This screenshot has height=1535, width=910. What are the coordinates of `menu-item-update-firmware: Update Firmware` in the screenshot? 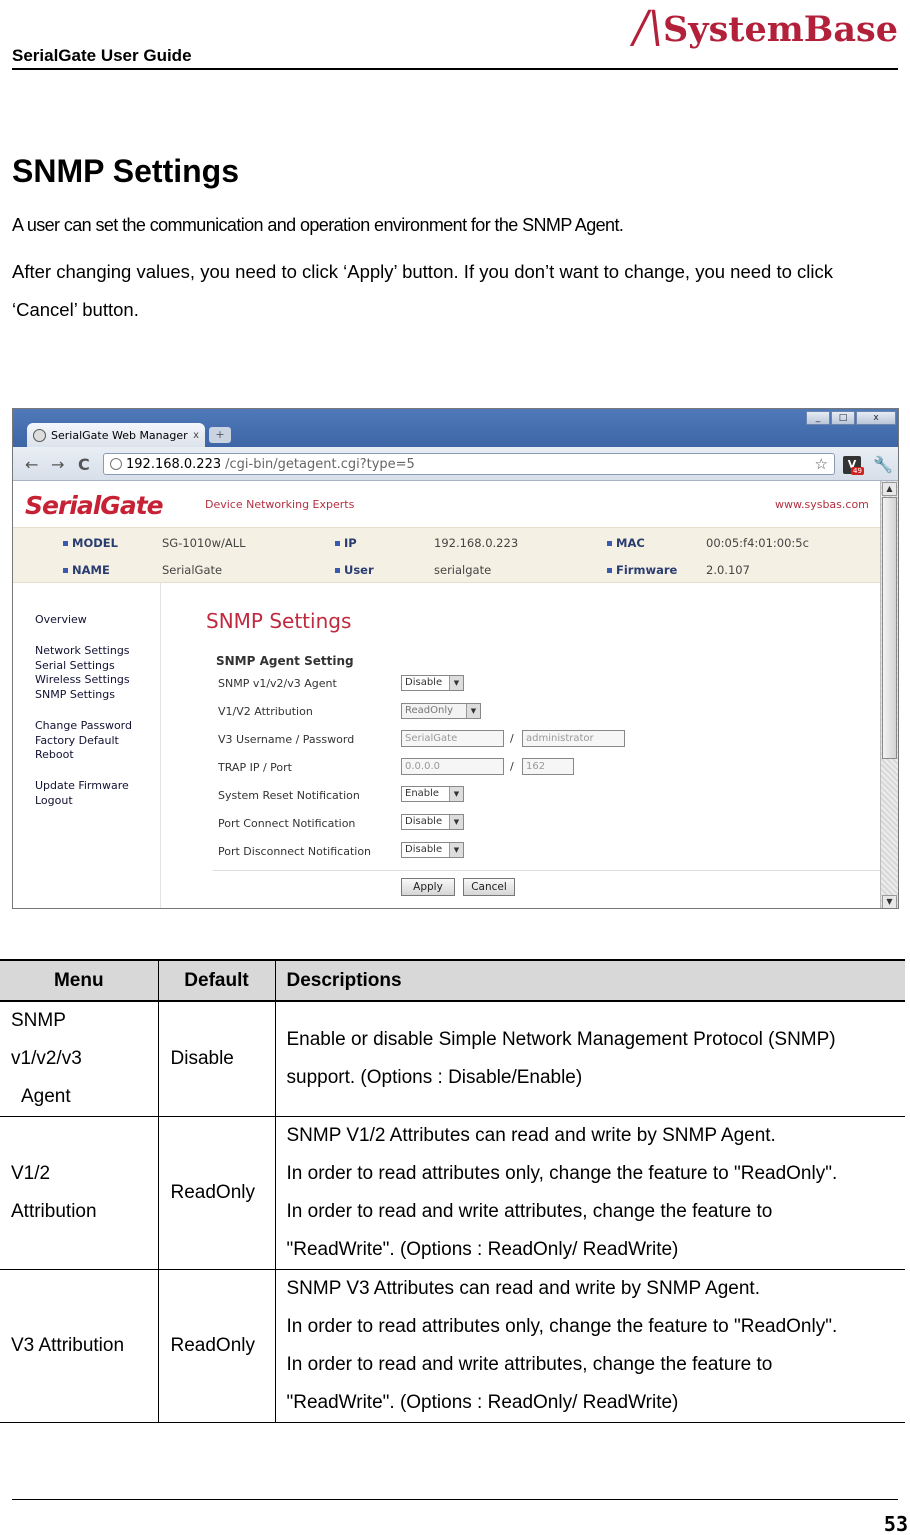 It's located at (82, 786).